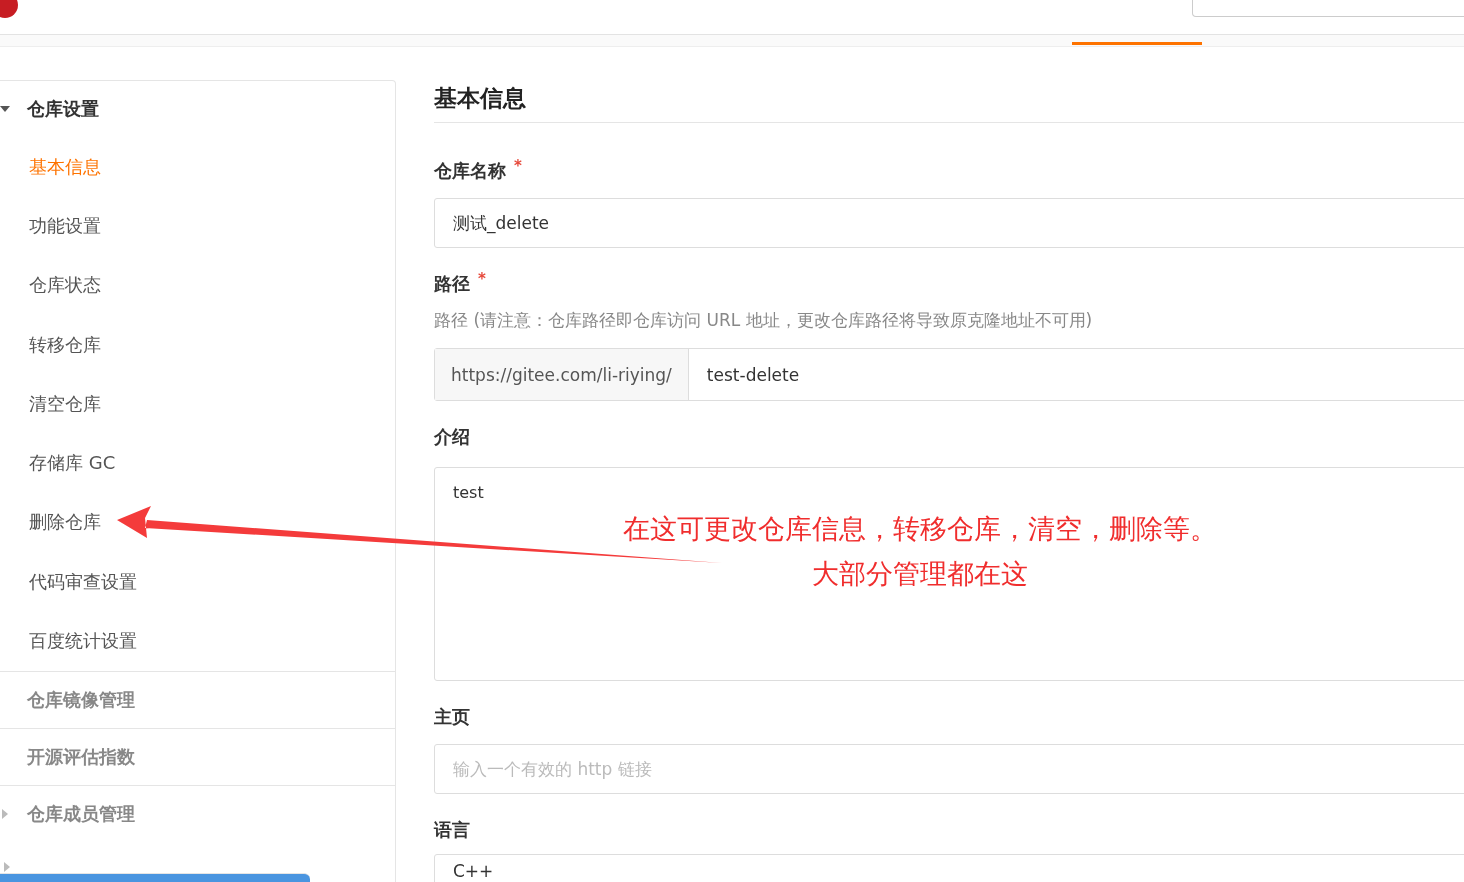 The image size is (1464, 882). Describe the element at coordinates (470, 171) in the screenshot. I see `field-label: 仓库名称` at that location.